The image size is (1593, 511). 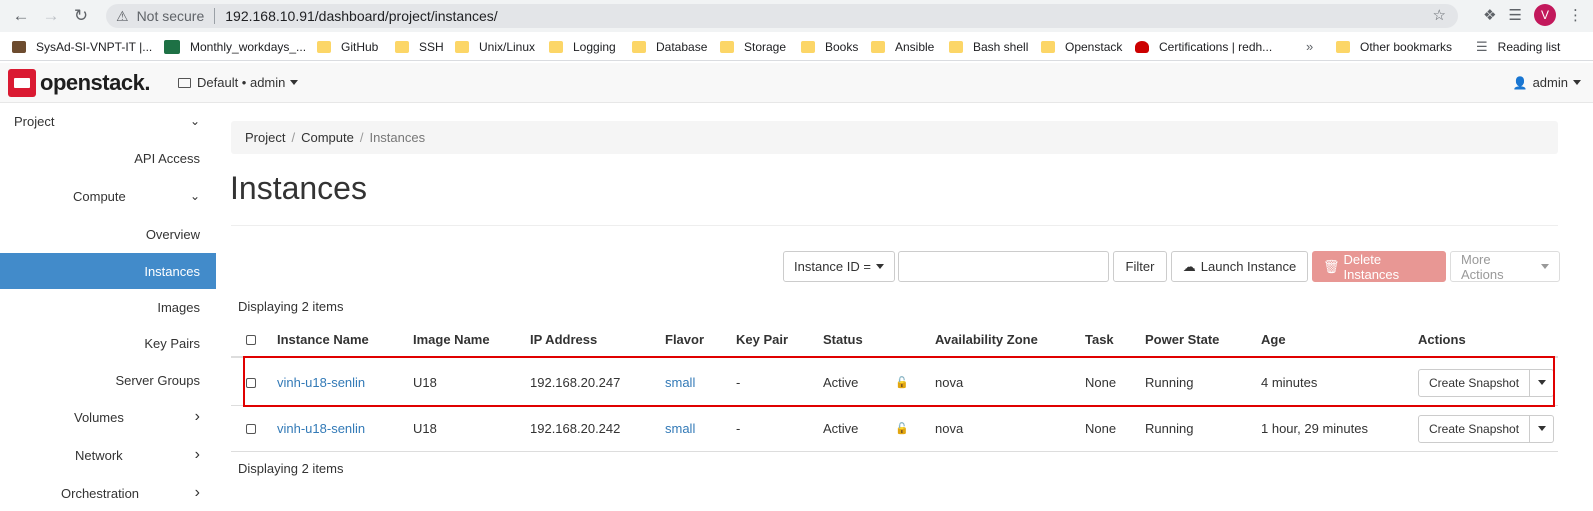 I want to click on bookmark-item: Ansible, so click(x=902, y=47).